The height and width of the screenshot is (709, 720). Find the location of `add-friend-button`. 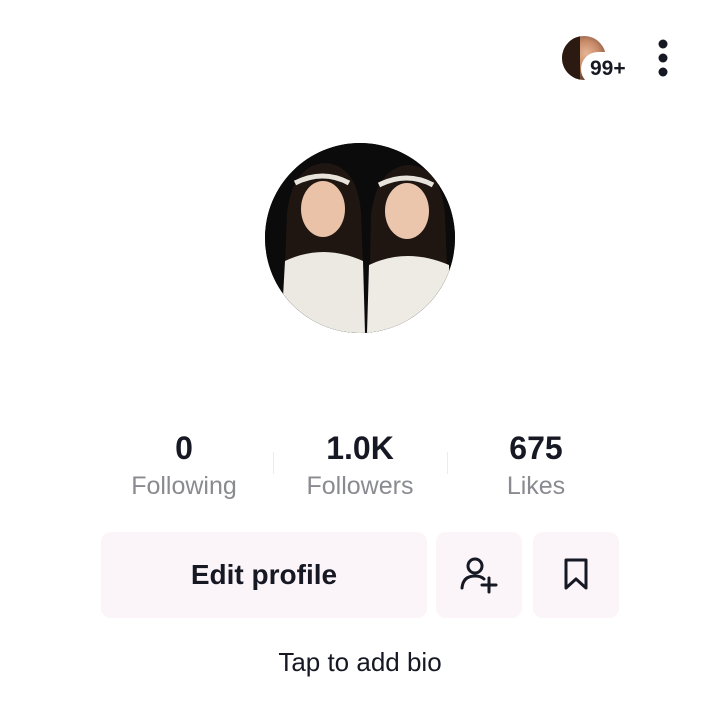

add-friend-button is located at coordinates (479, 575).